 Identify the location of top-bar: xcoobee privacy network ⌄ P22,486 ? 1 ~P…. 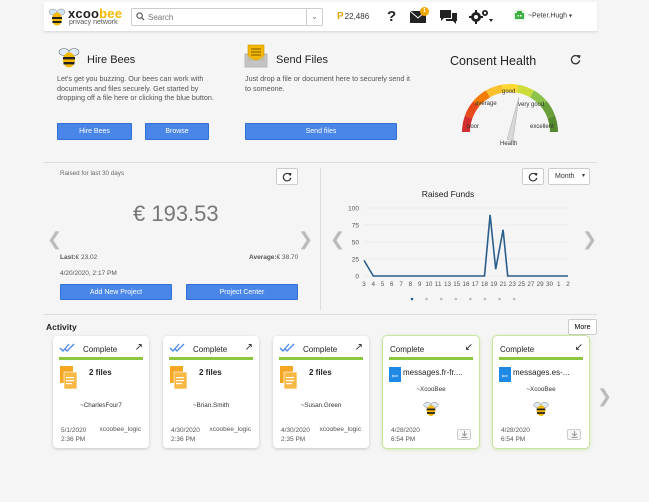
(320, 17).